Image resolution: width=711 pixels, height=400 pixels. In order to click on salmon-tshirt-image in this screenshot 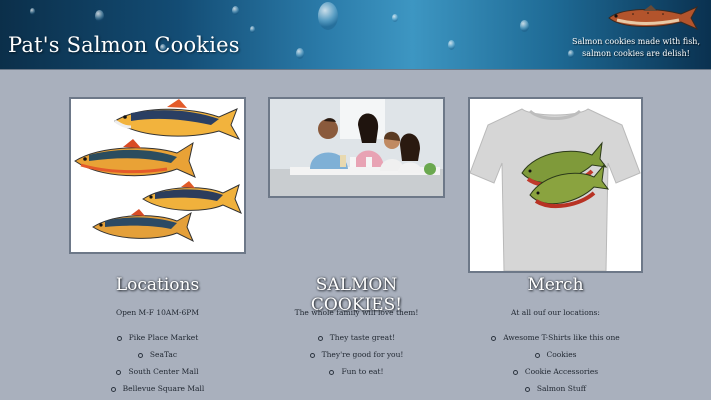, I will do `click(555, 185)`.